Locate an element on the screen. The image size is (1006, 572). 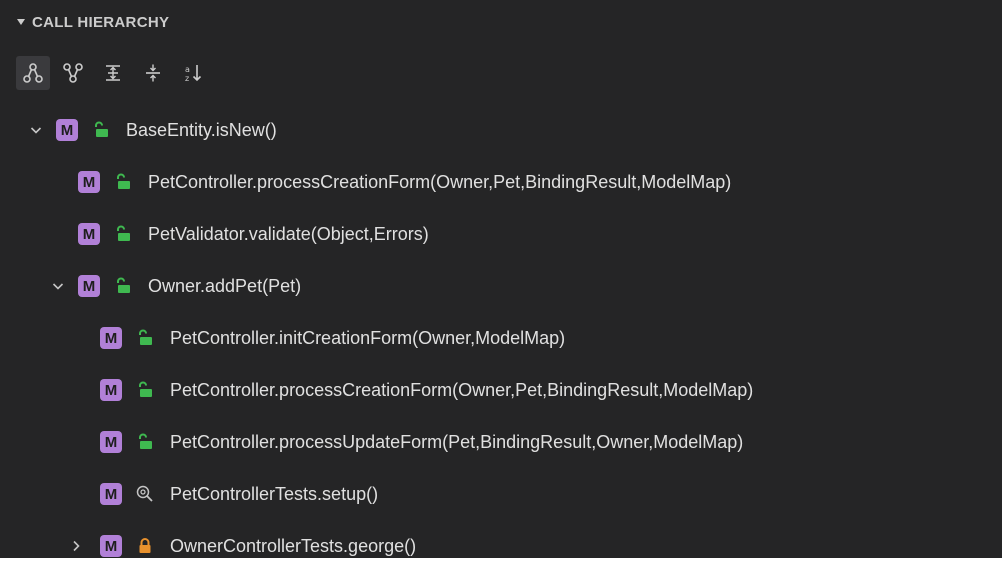
sort-icon: a z is located at coordinates (193, 74).